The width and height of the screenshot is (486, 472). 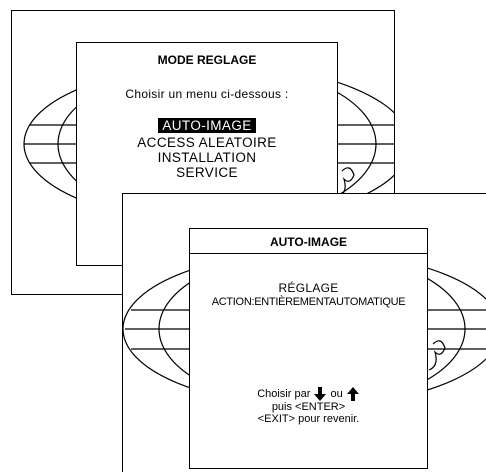 I want to click on footer-or-label: ou, so click(x=336, y=393).